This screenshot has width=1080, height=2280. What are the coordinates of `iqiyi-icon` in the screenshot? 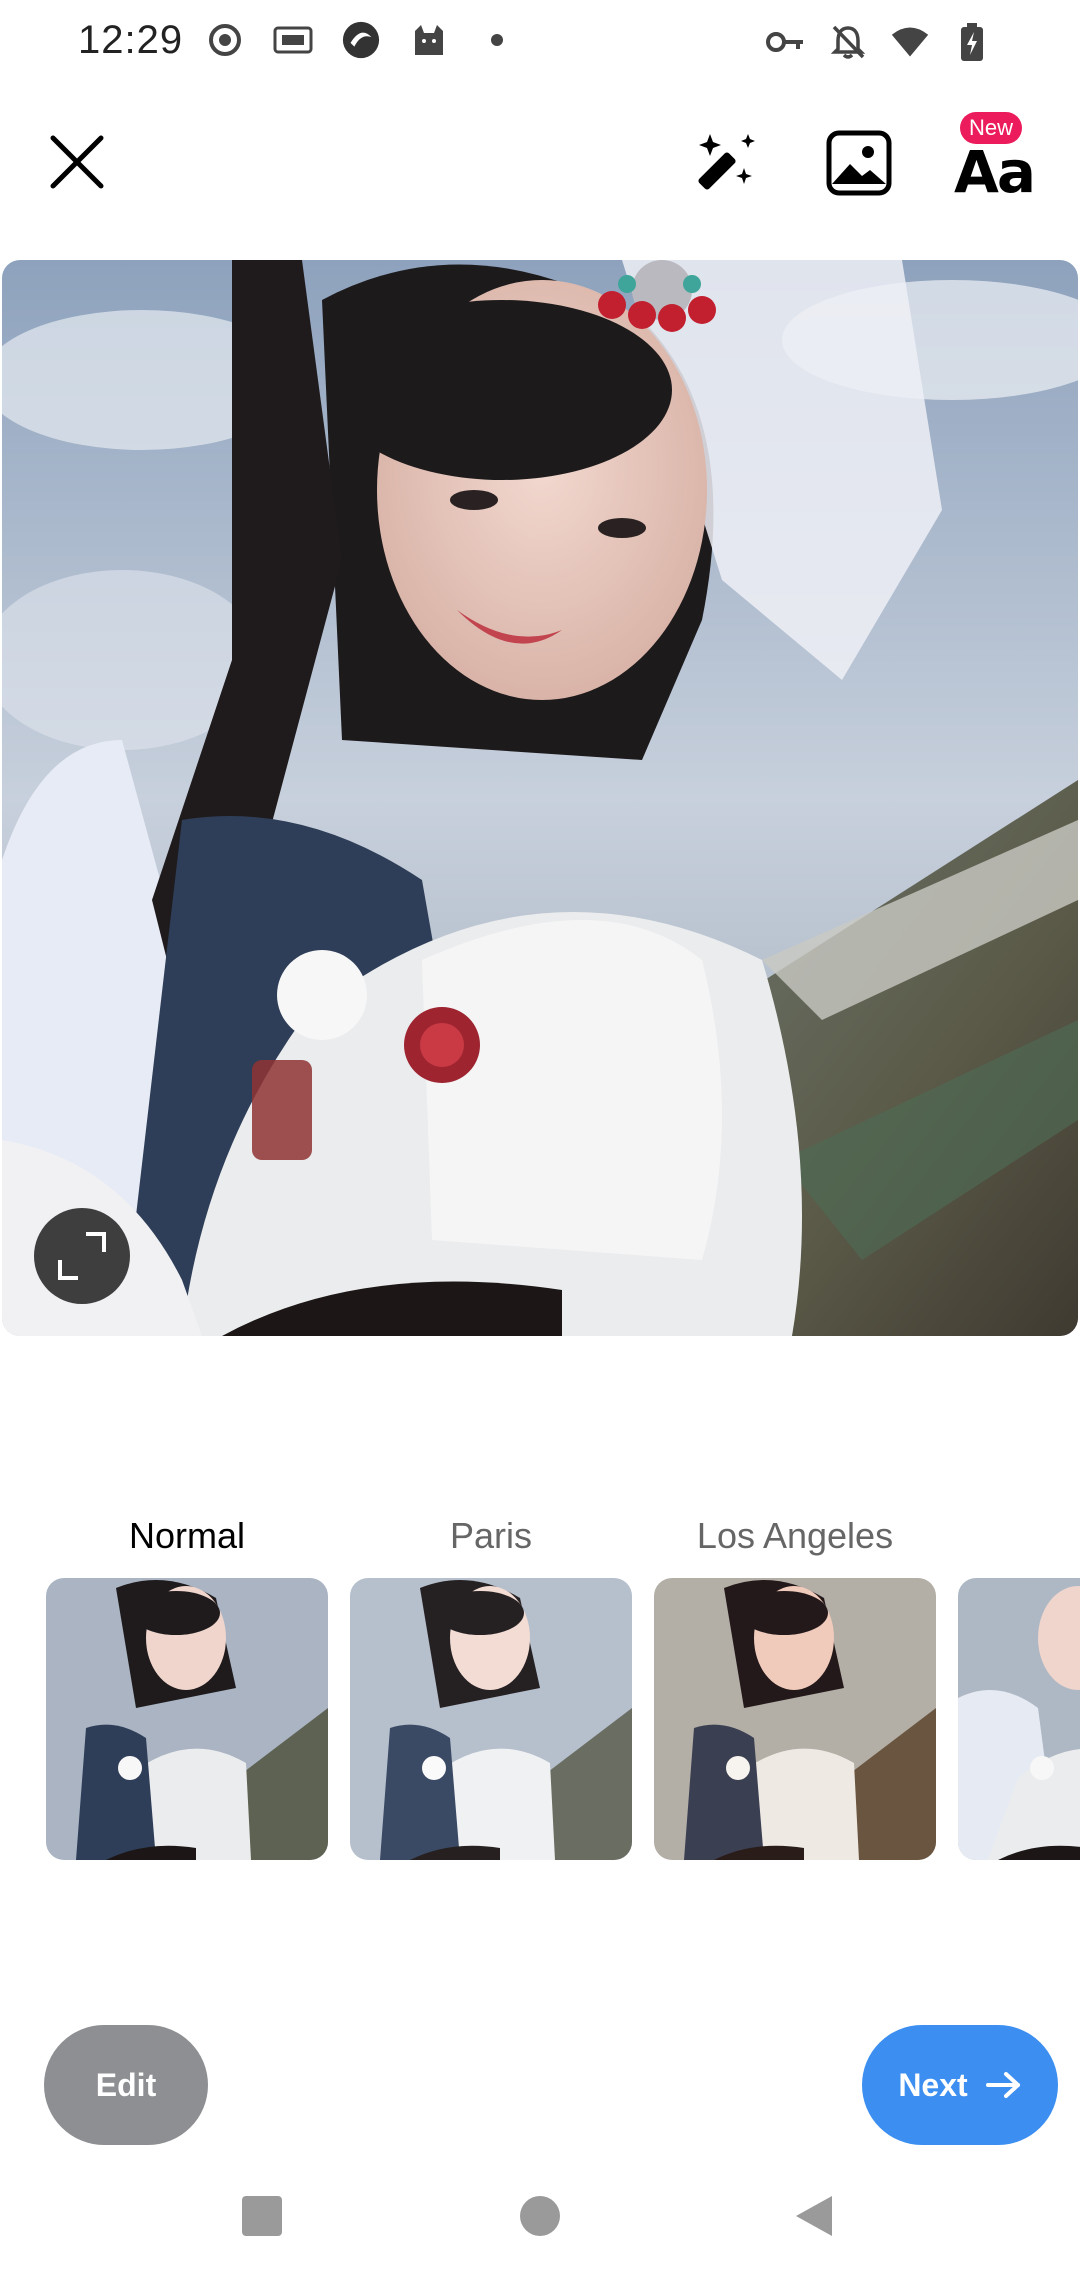 It's located at (293, 40).